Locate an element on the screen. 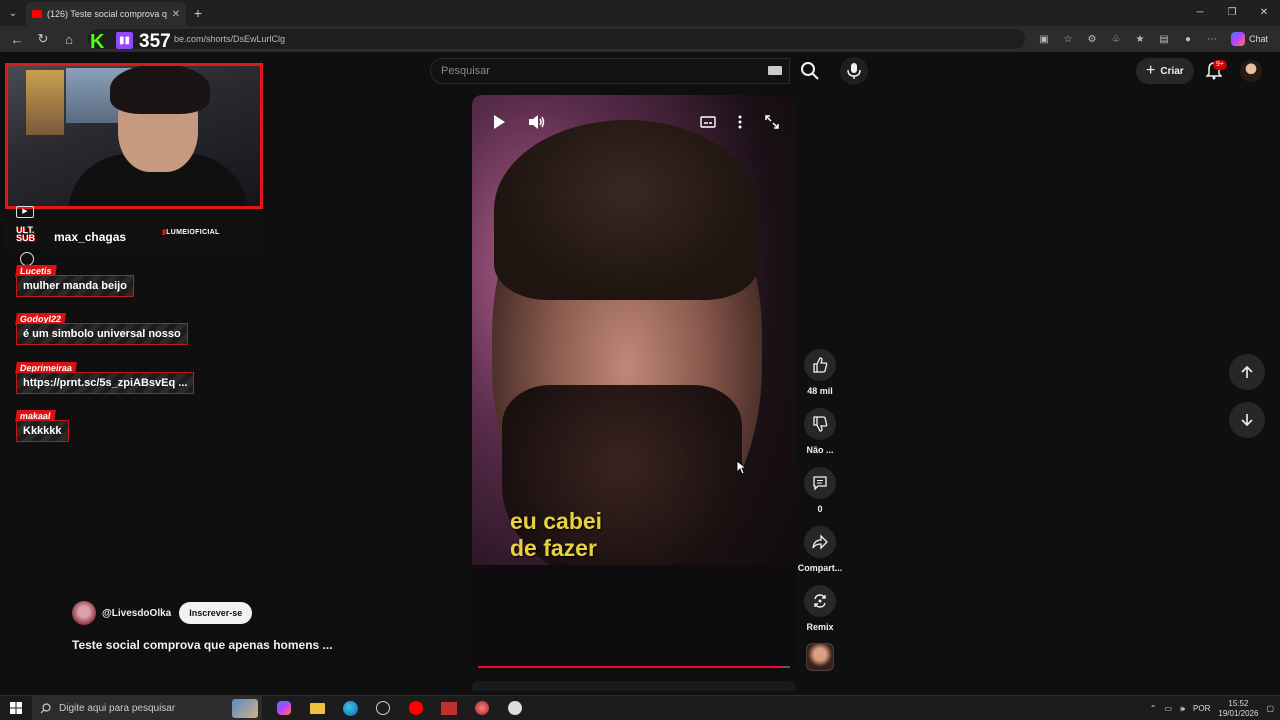  address-field: be.com/shorts/DsEwLurlClg is located at coordinates (556, 39).